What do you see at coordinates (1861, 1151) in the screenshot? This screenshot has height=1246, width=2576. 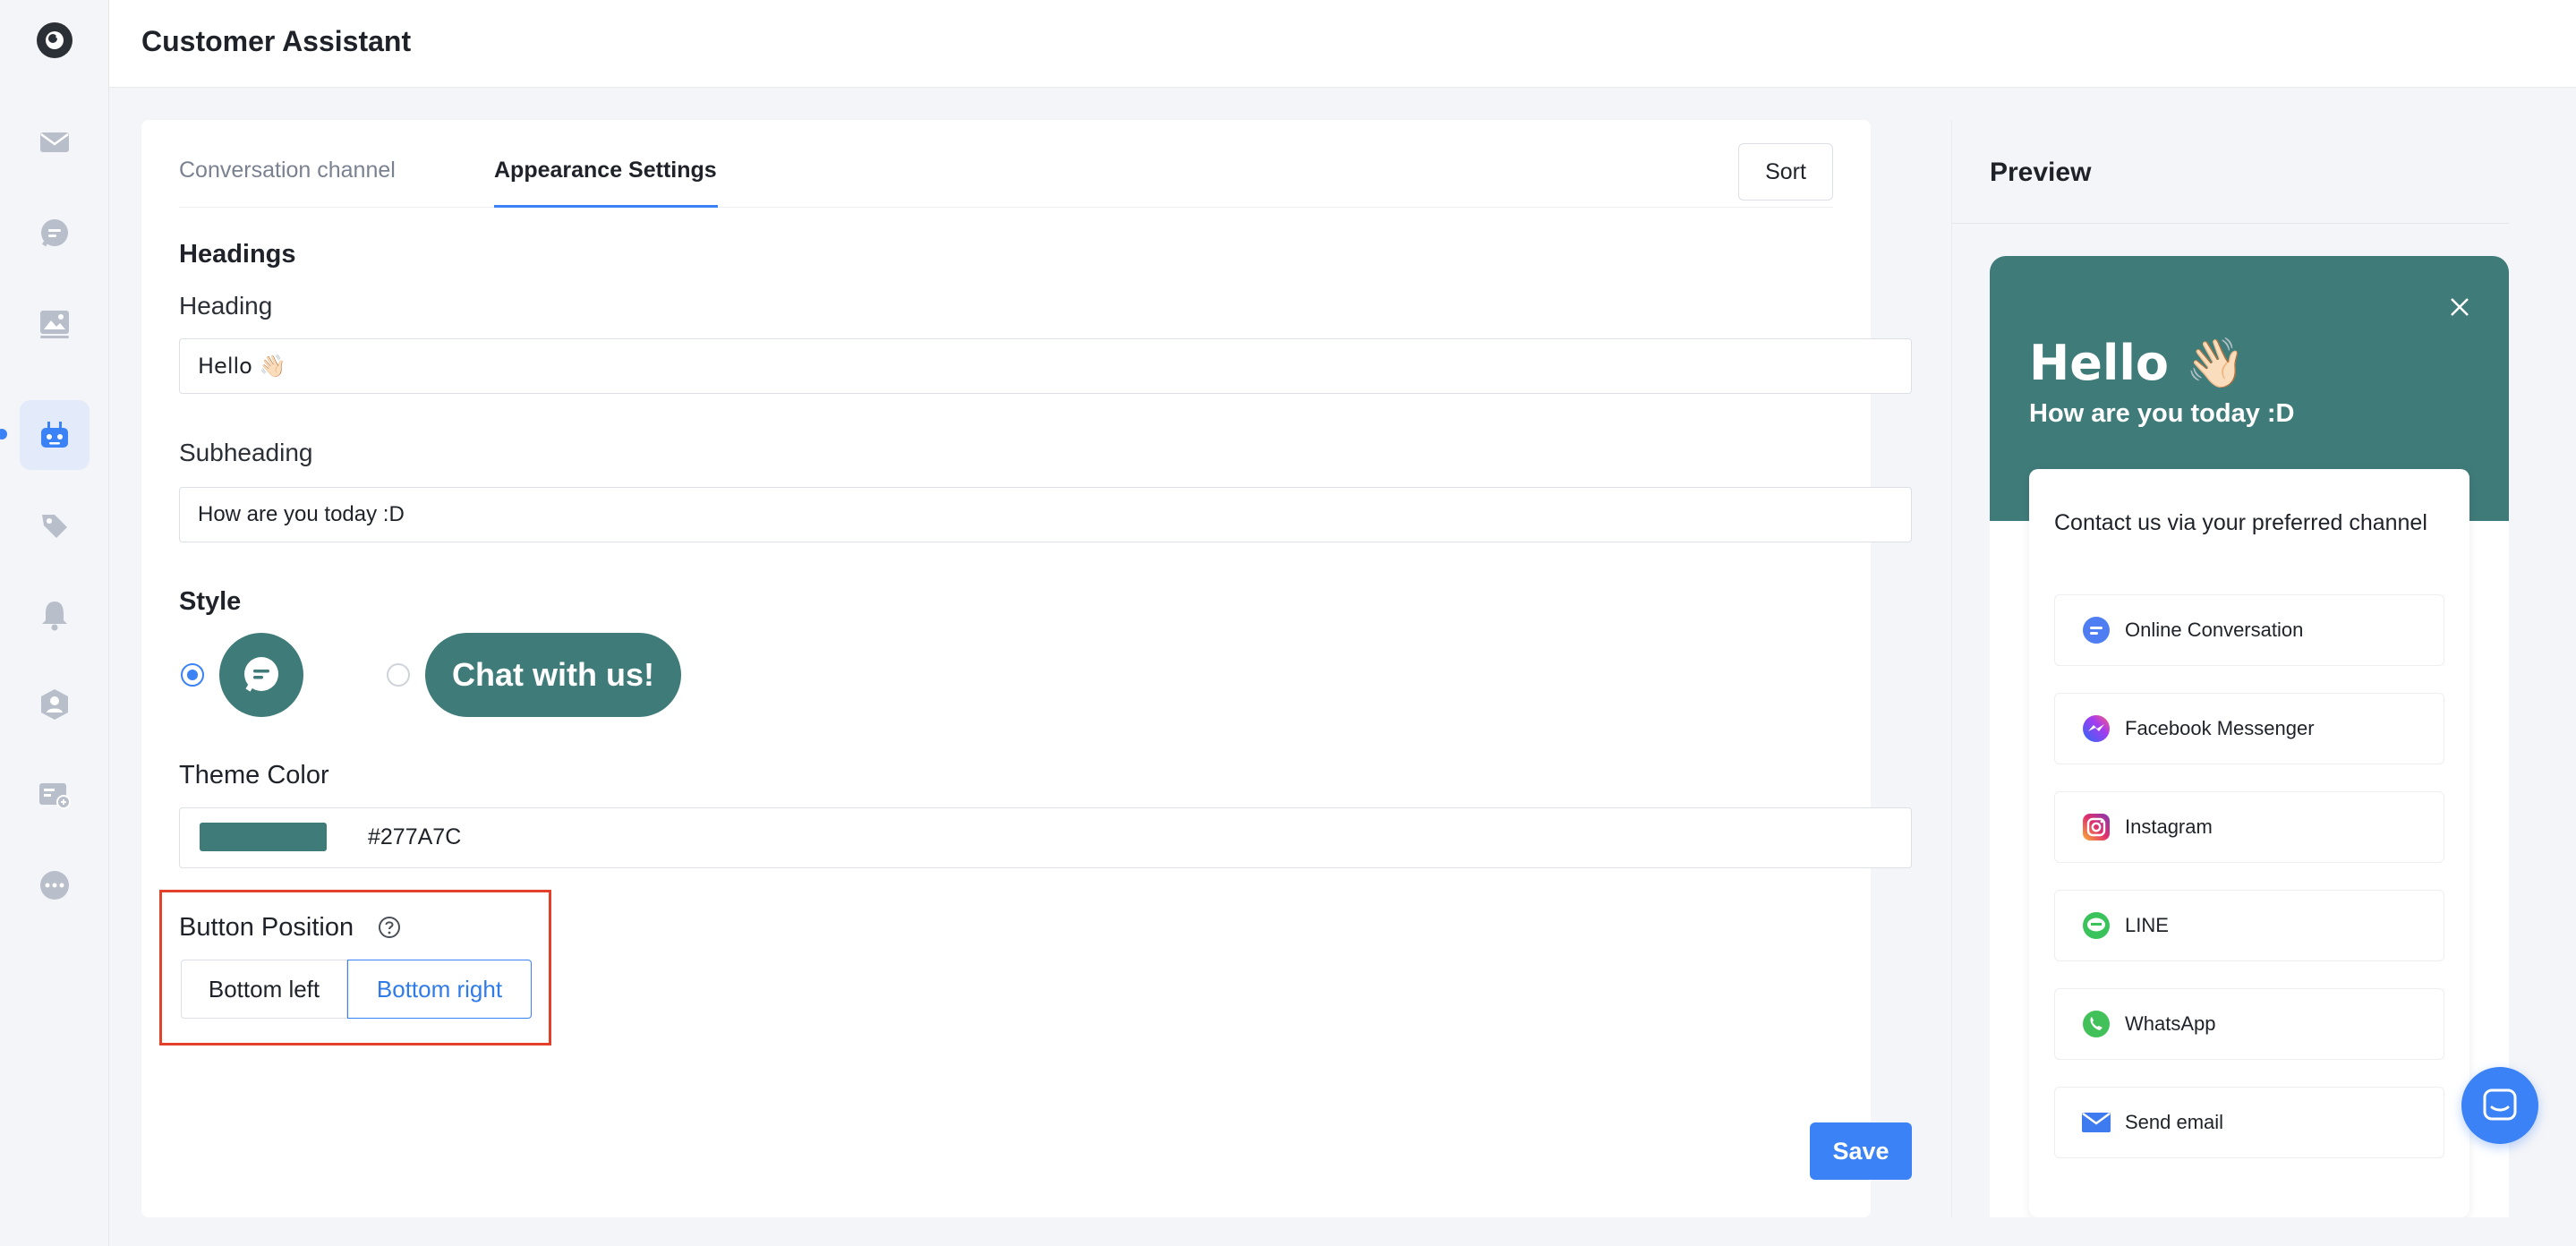 I see `save-button: Save` at bounding box center [1861, 1151].